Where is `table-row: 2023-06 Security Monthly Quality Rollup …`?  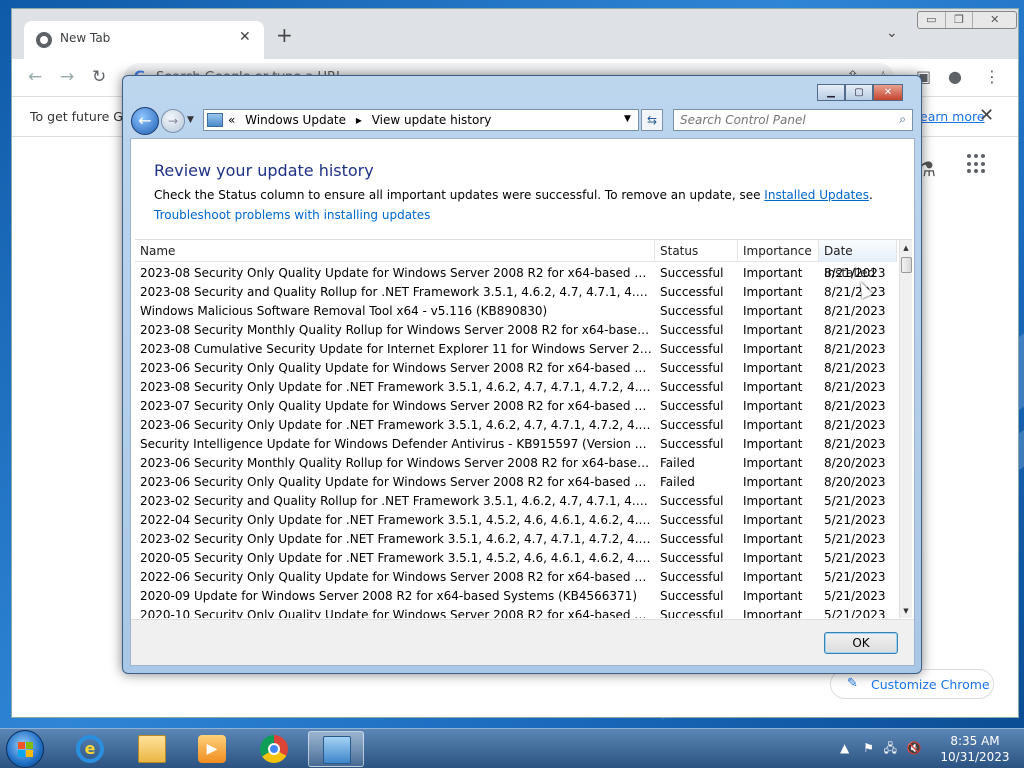 table-row: 2023-06 Security Monthly Quality Rollup … is located at coordinates (516, 463).